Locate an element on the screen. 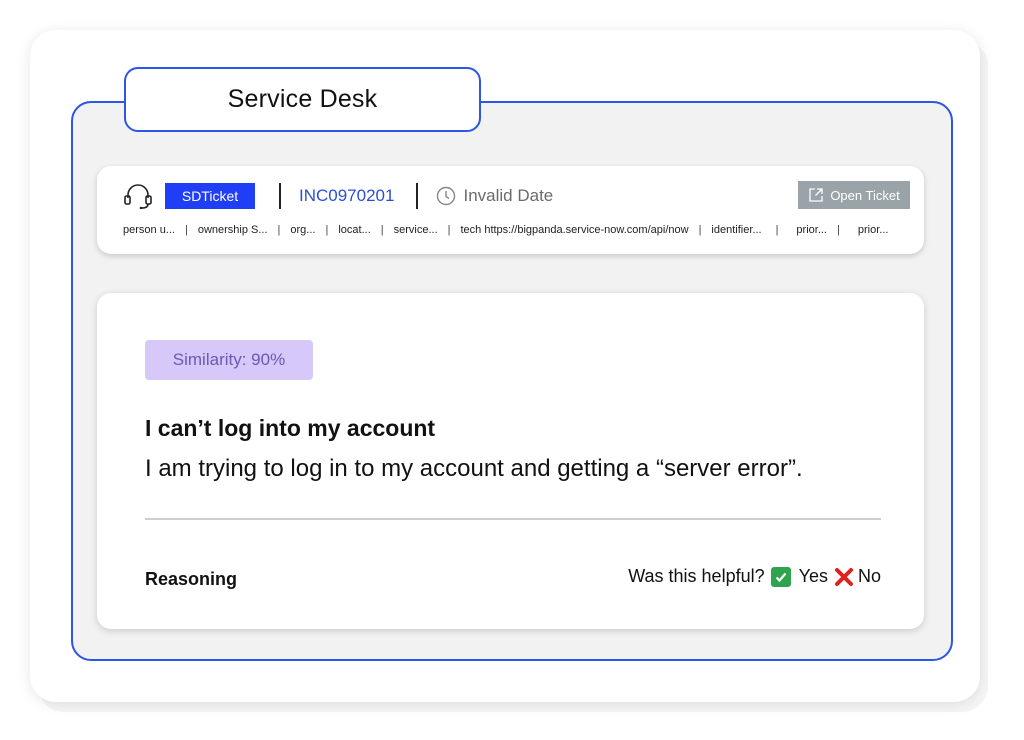  headset-icon is located at coordinates (138, 196).